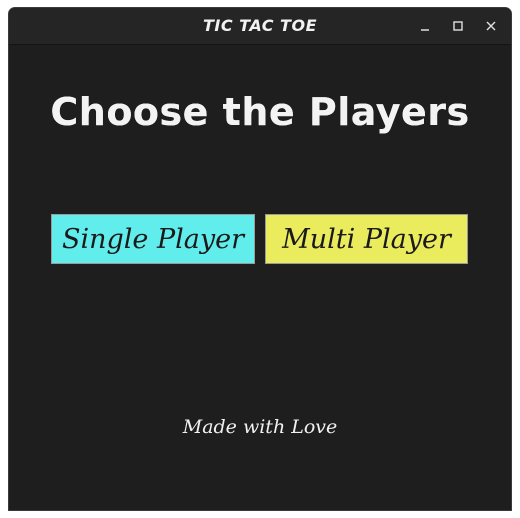 This screenshot has width=520, height=518. What do you see at coordinates (425, 26) in the screenshot?
I see `minimize-button` at bounding box center [425, 26].